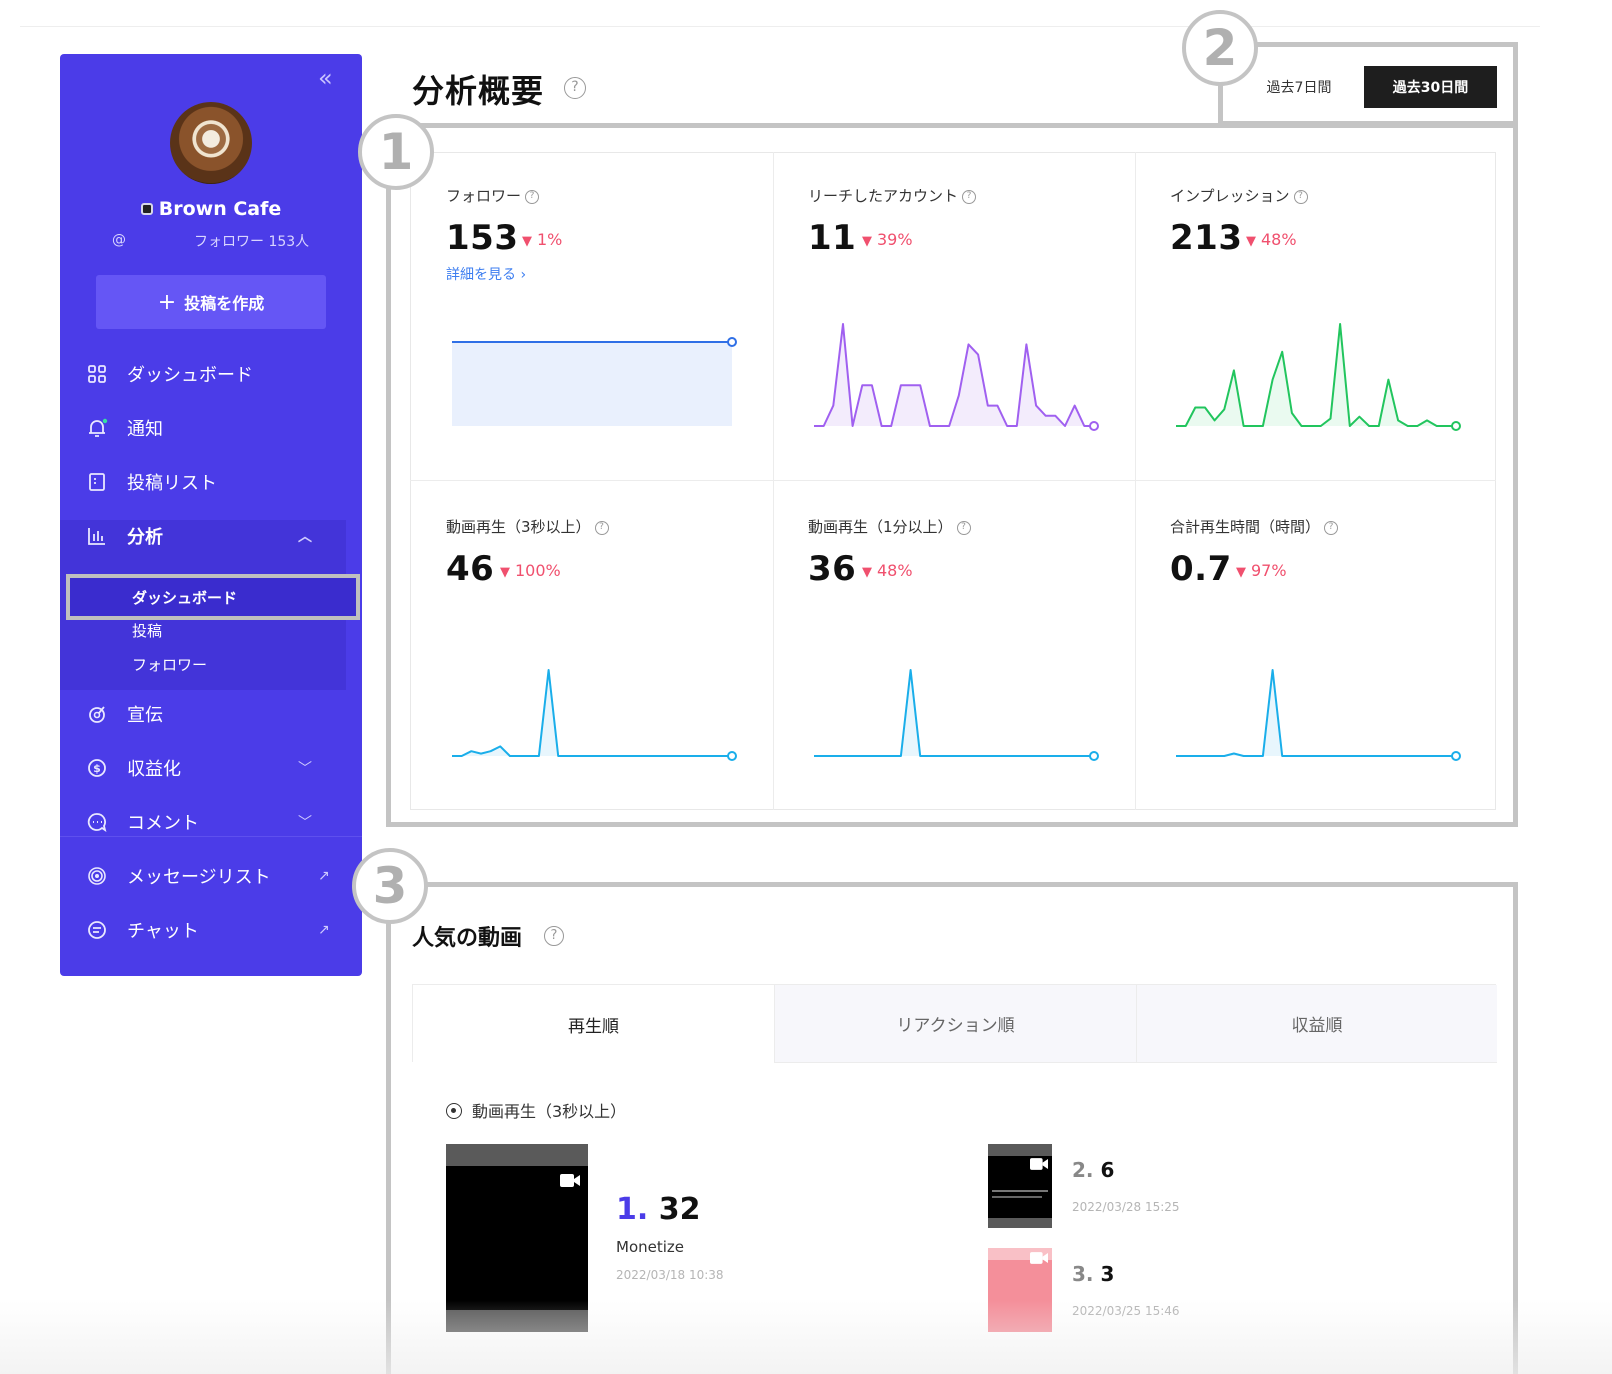 The height and width of the screenshot is (1374, 1612). What do you see at coordinates (163, 823) in the screenshot?
I see `nav-comments-label: コメント` at bounding box center [163, 823].